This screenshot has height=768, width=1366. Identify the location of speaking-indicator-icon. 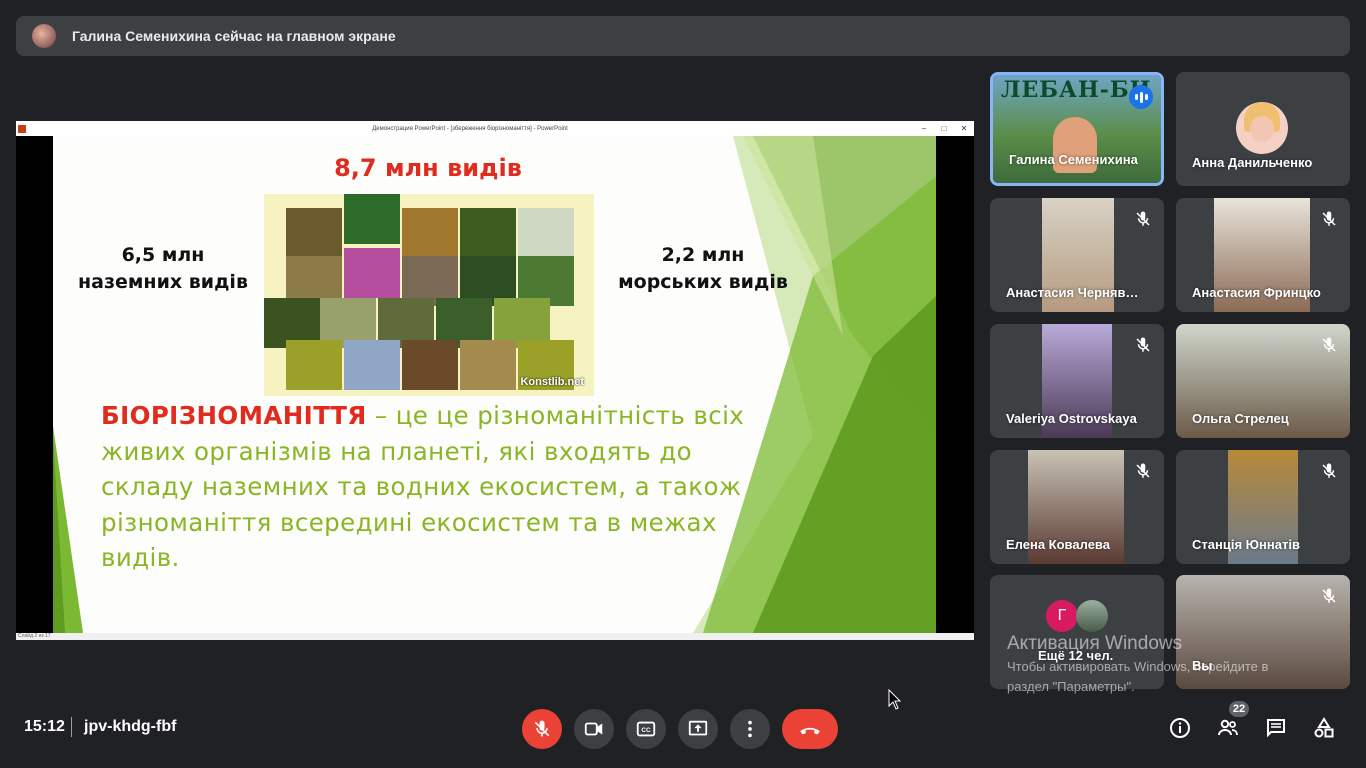
(1141, 97).